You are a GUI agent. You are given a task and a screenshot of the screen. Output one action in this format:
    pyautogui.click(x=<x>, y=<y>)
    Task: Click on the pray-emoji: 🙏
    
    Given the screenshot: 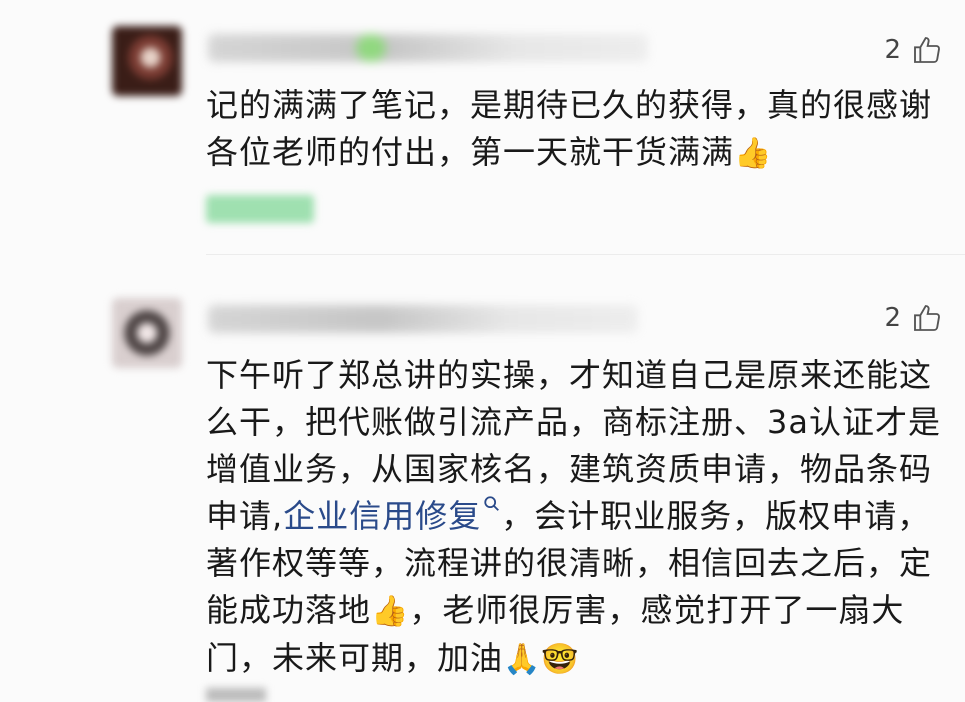 What is the action you would take?
    pyautogui.click(x=522, y=659)
    